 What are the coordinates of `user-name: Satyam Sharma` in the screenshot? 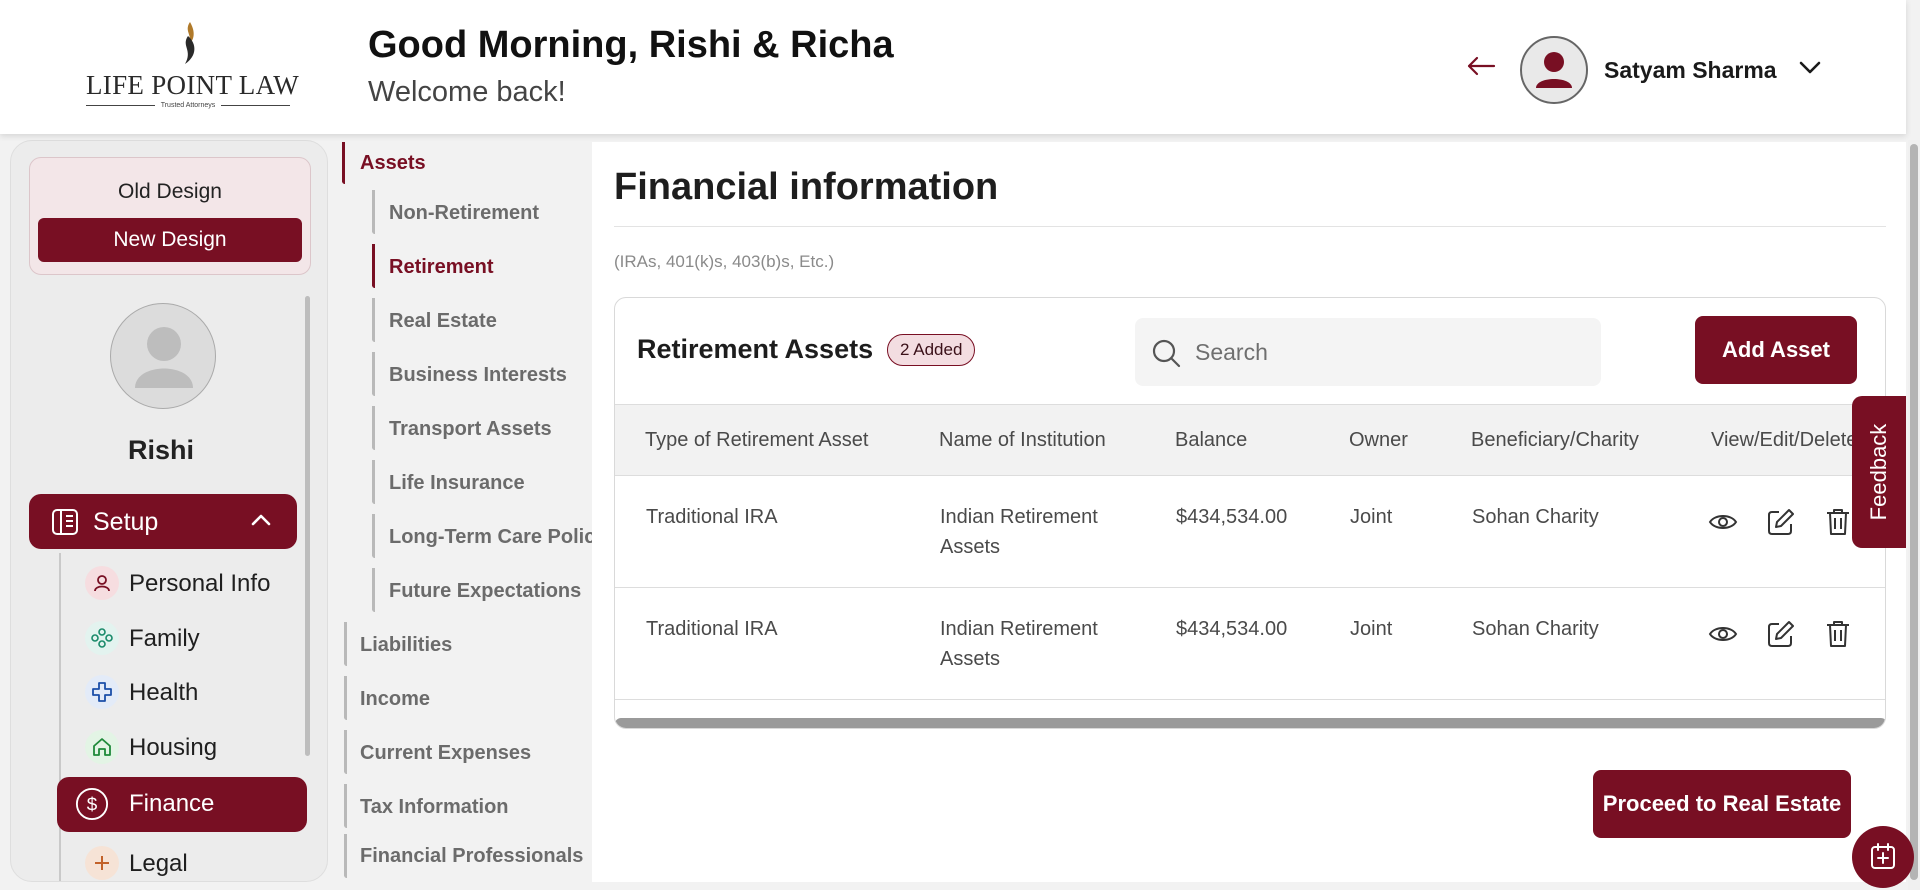 It's located at (1690, 70).